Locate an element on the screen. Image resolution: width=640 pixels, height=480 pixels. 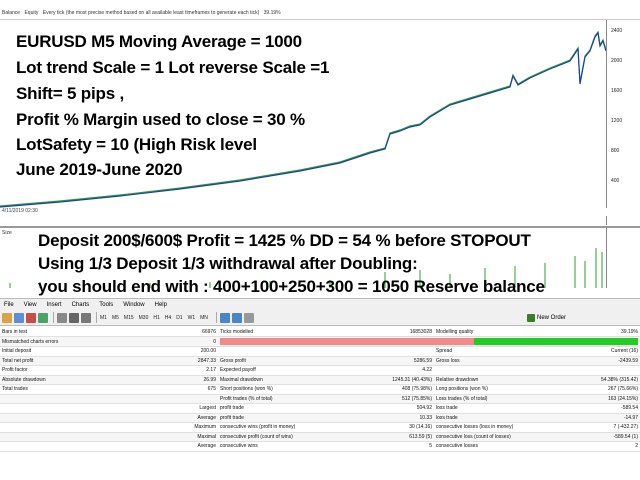
cell-value: 2.17 is located at coordinates (149, 370).